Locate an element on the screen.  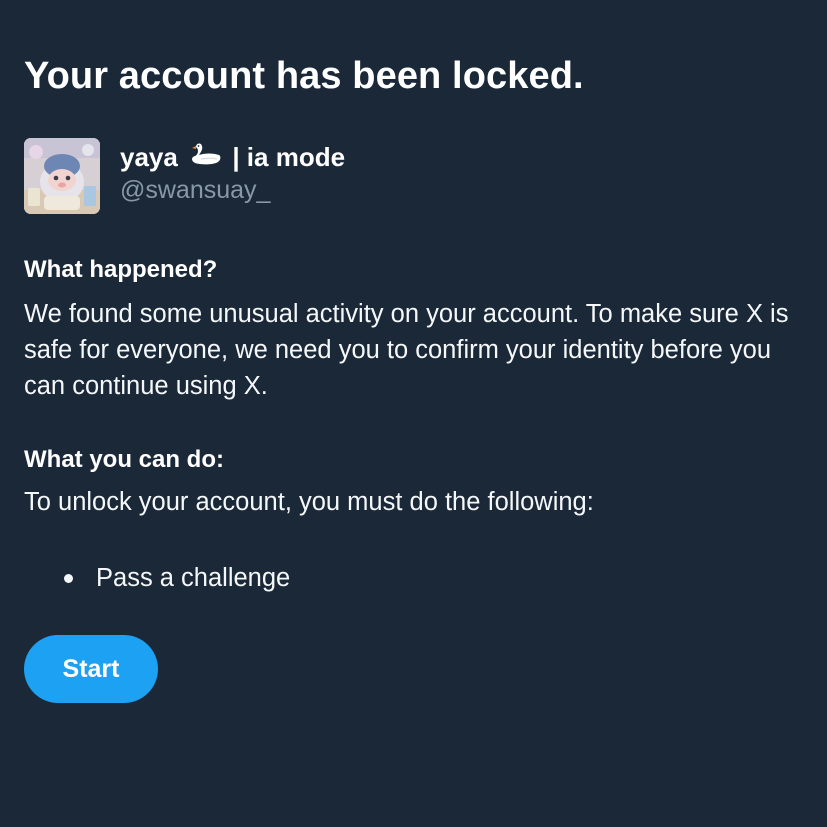
page-title: Your account has been locked. is located at coordinates (304, 76).